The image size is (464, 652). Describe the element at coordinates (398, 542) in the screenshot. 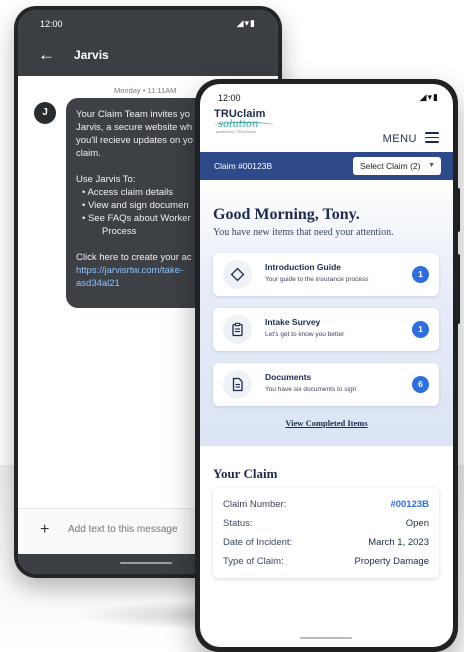

I see `claim-field-value: March 1, 2023` at that location.